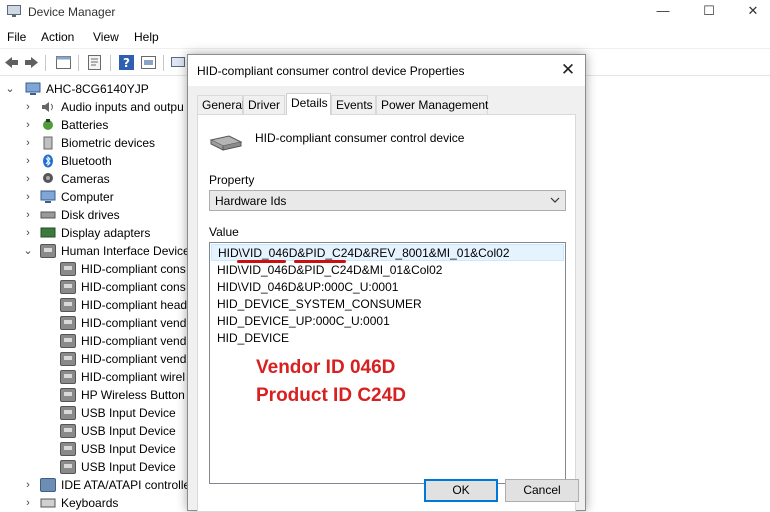  Describe the element at coordinates (261, 261) in the screenshot. I see `vendor-id-underline` at that location.